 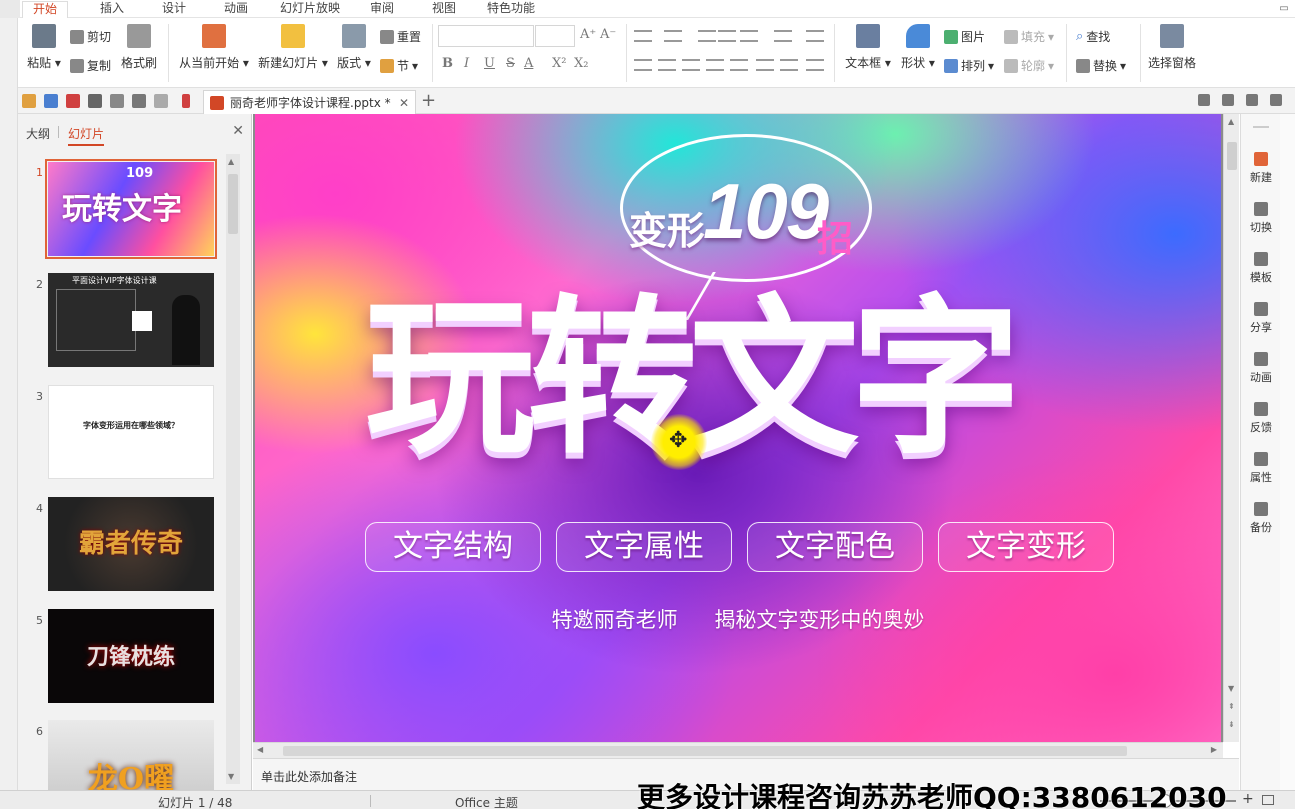 What do you see at coordinates (90, 36) in the screenshot?
I see `cut-button: 剪切` at bounding box center [90, 36].